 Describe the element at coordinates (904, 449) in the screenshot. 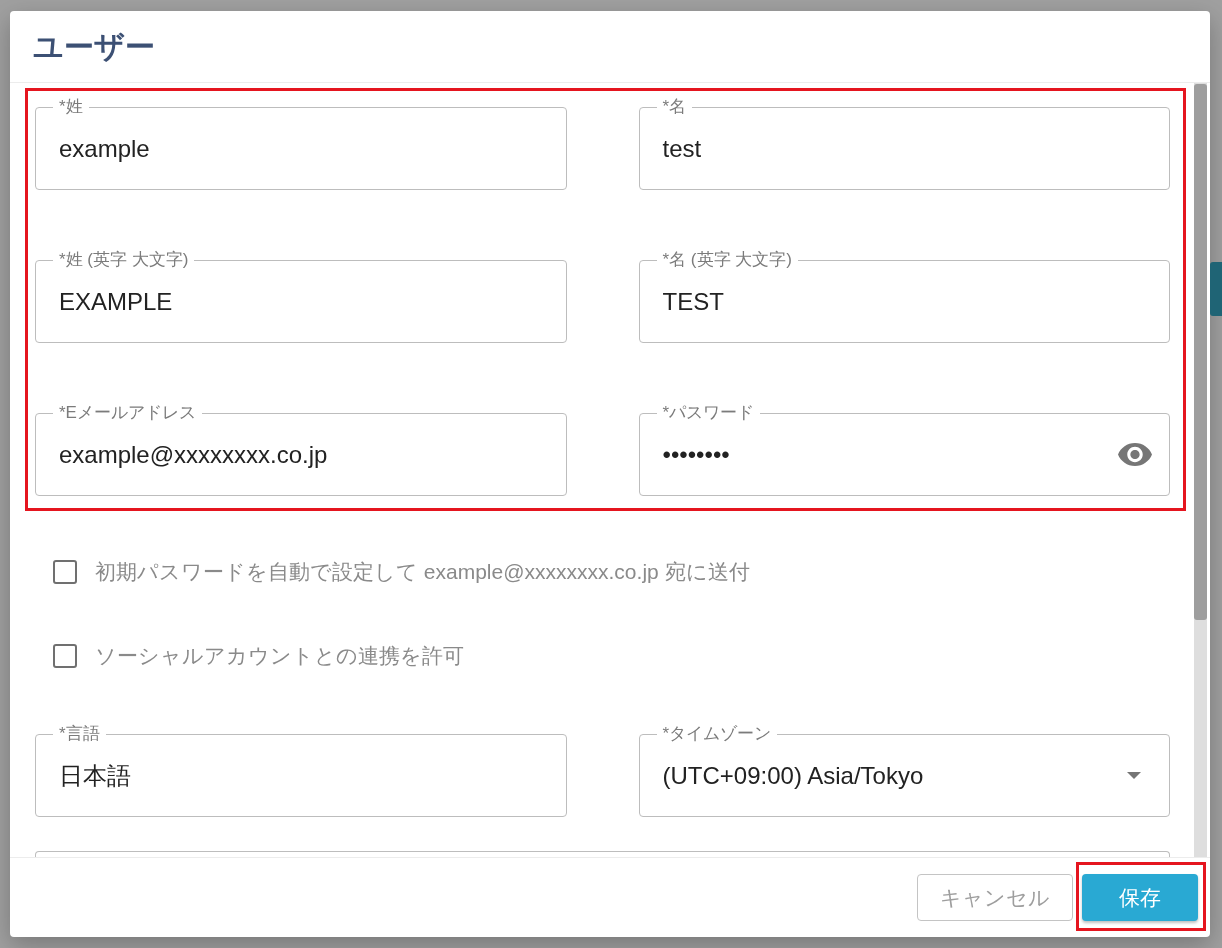

I see `password-field: *パスワード ••••••••` at that location.